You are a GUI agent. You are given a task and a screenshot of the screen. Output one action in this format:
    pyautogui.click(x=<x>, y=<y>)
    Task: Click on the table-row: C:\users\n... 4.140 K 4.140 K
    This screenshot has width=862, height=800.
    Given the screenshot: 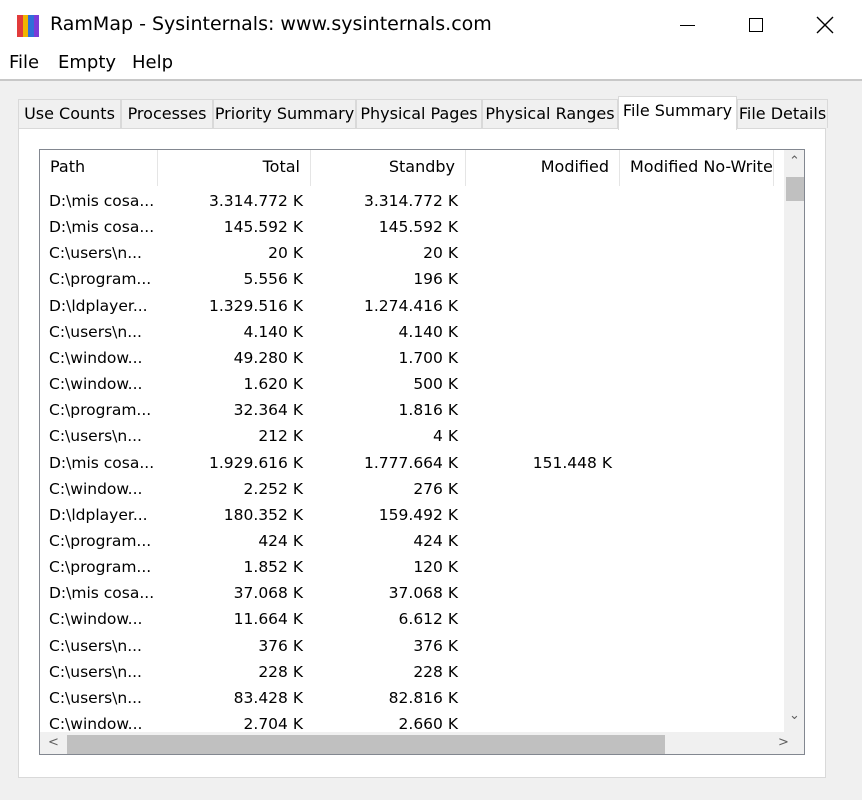 What is the action you would take?
    pyautogui.click(x=418, y=332)
    